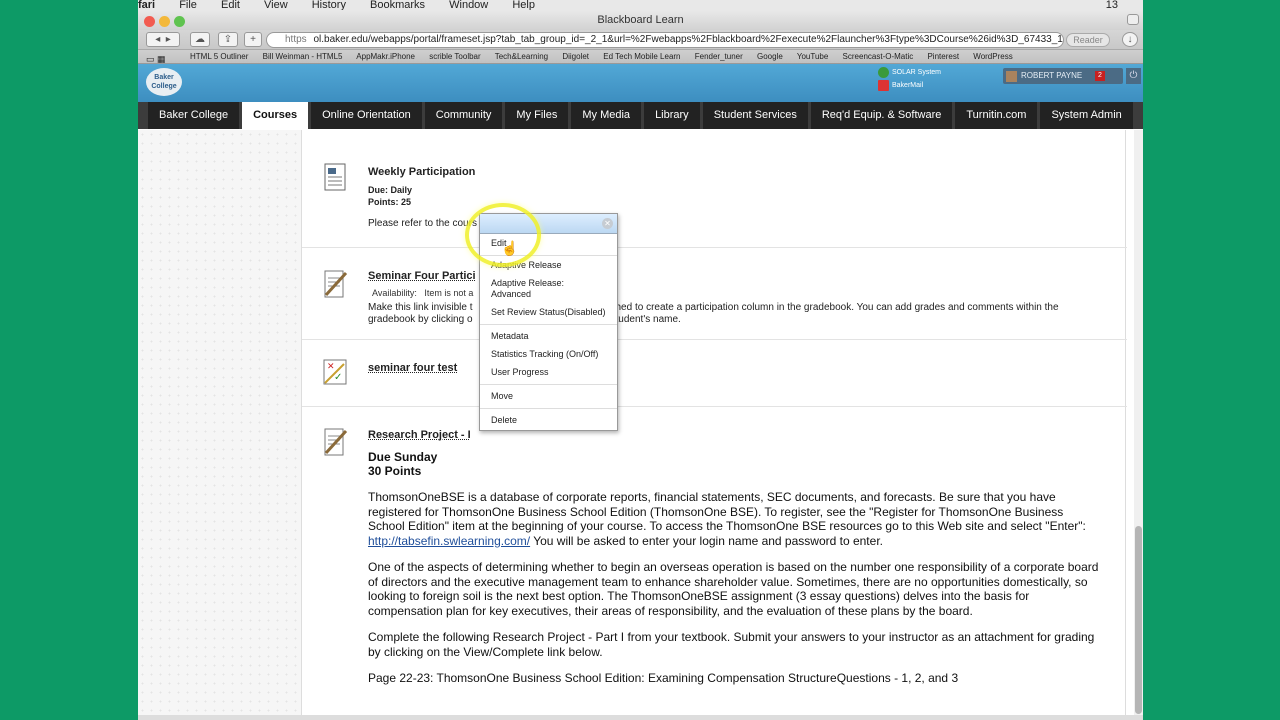  I want to click on os-menu-file: File, so click(188, 5).